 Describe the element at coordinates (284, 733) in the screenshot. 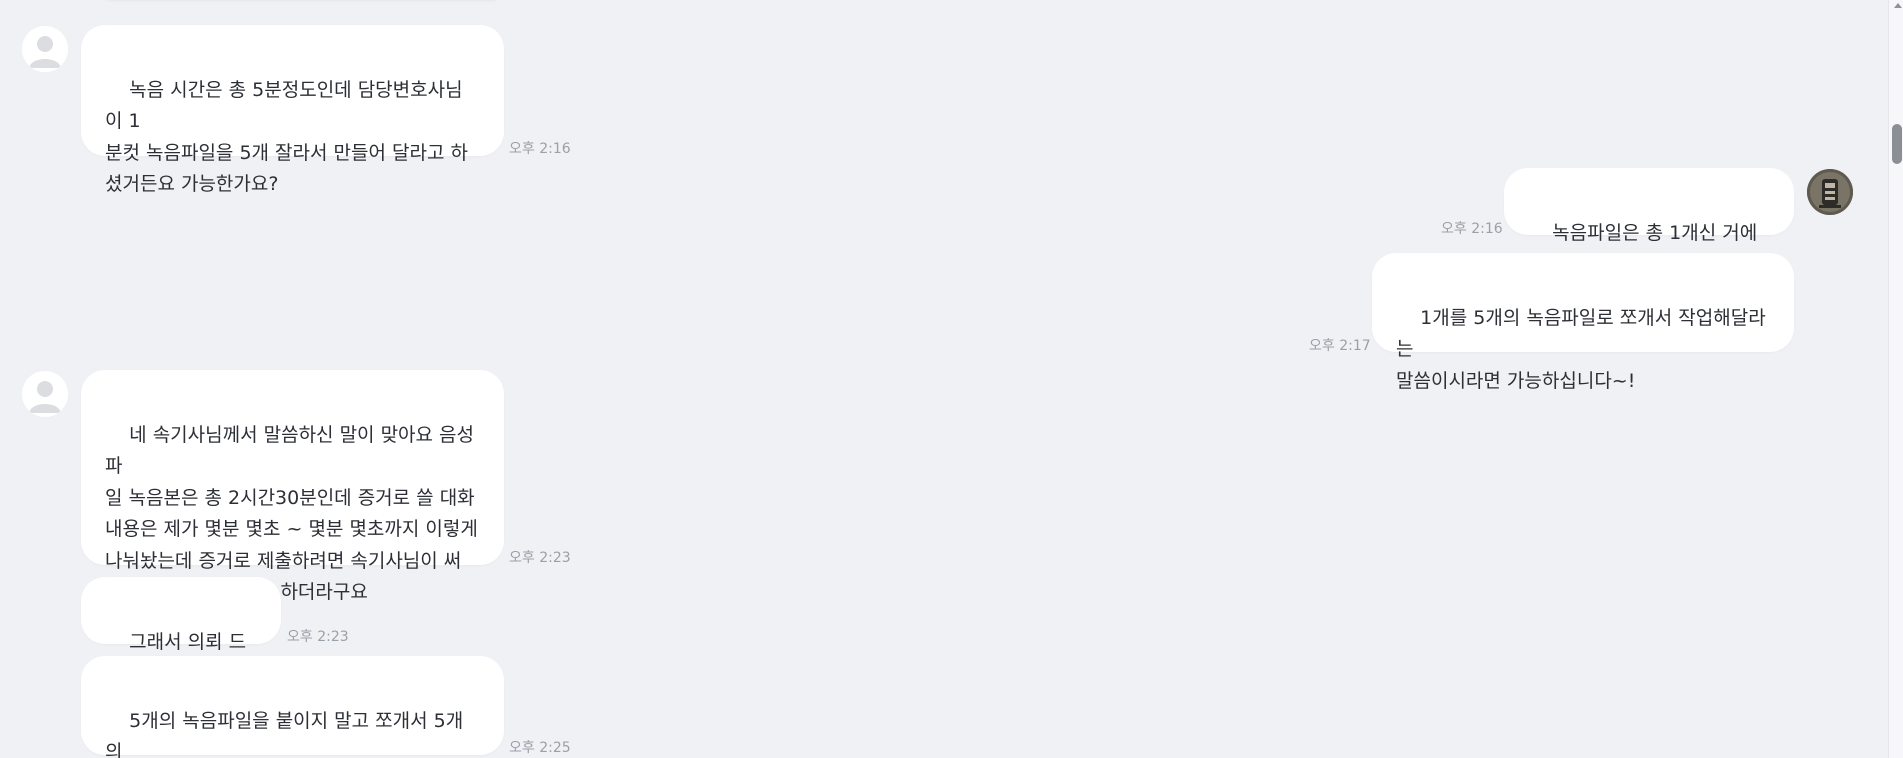

I see `message-text: 5개의 녹음파일을 붙이지 말고 쪼개서 5개의 파일로 가능한가요?` at that location.